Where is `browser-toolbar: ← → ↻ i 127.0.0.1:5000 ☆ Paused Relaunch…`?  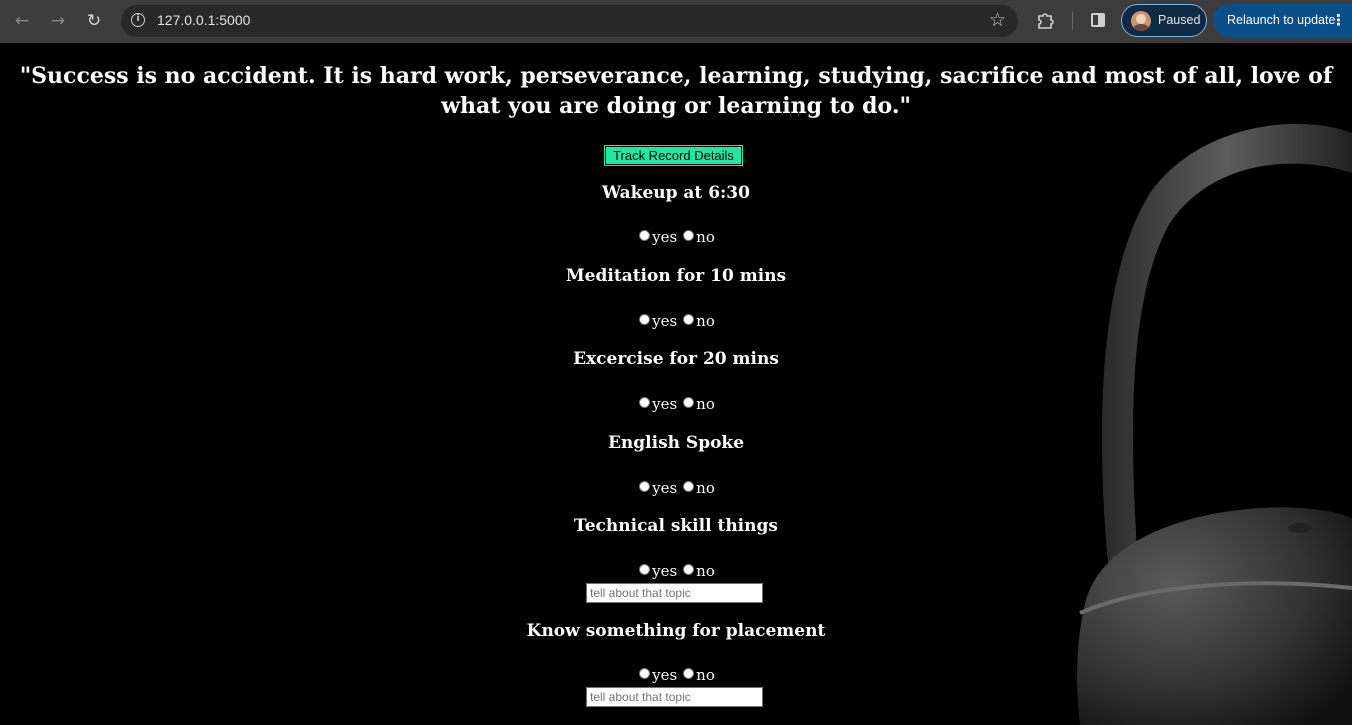
browser-toolbar: ← → ↻ i 127.0.0.1:5000 ☆ Paused Relaunch… is located at coordinates (676, 21).